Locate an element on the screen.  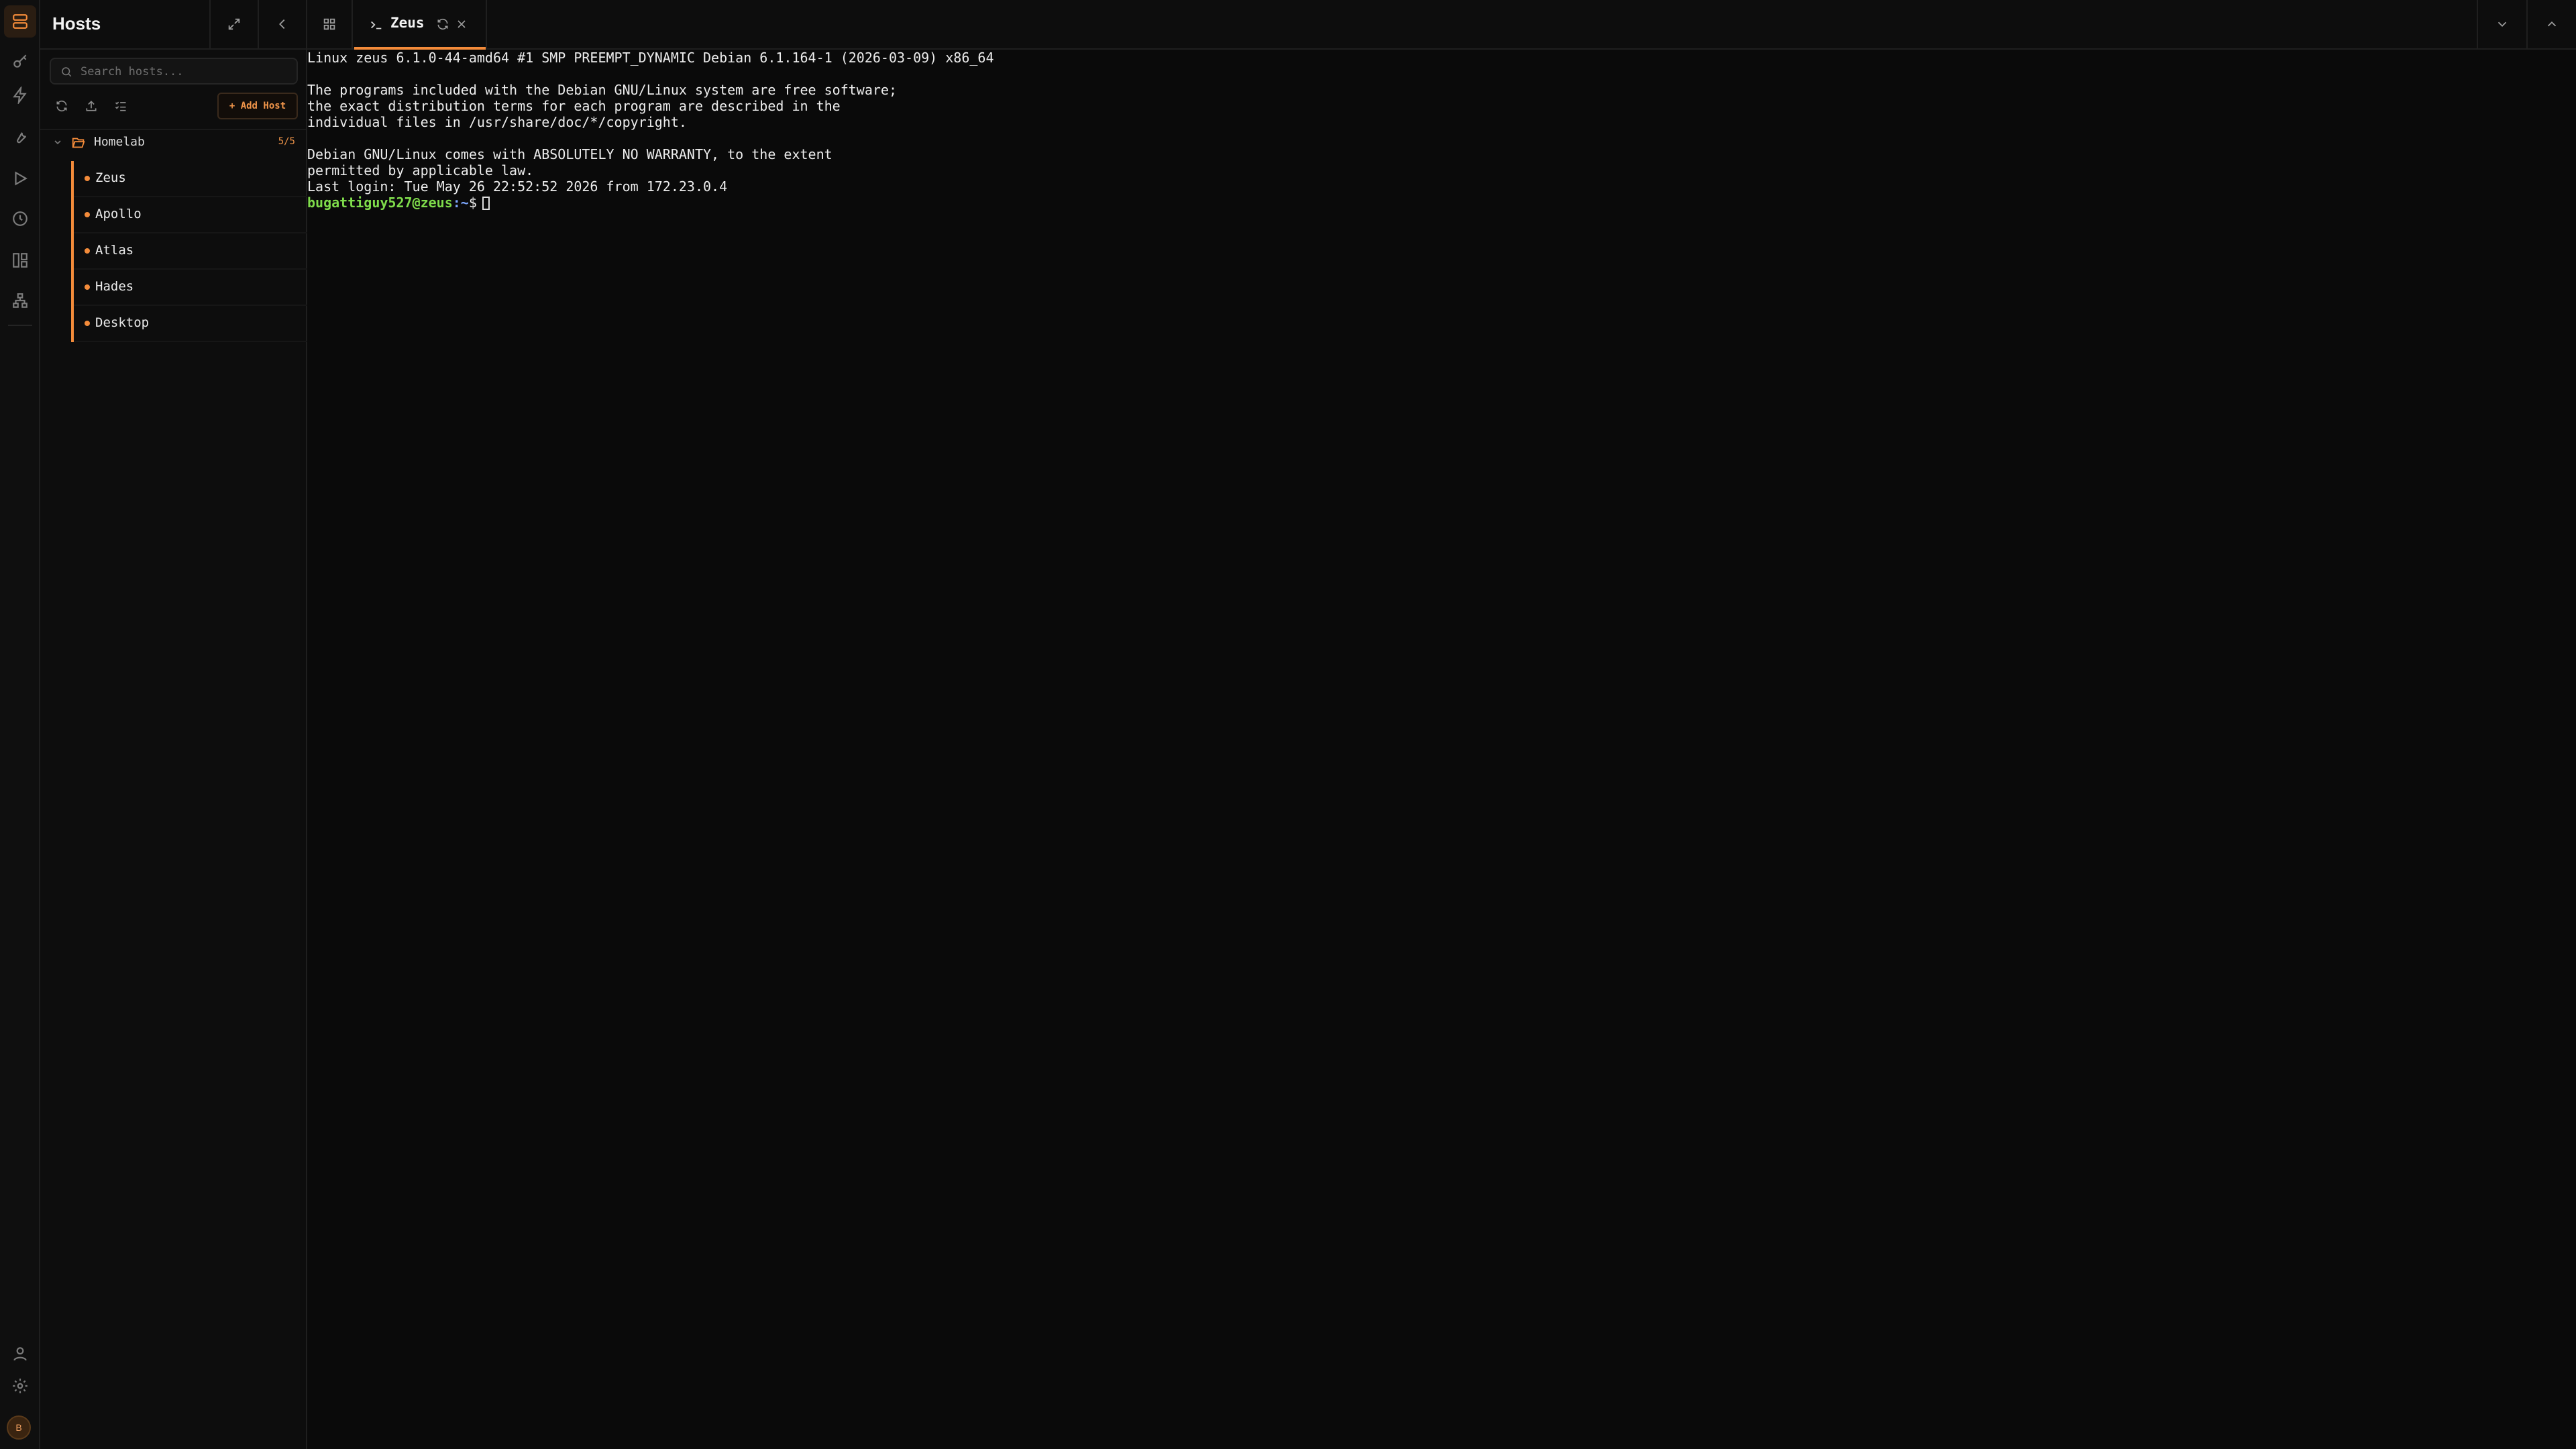
host-name: Zeus is located at coordinates (110, 177).